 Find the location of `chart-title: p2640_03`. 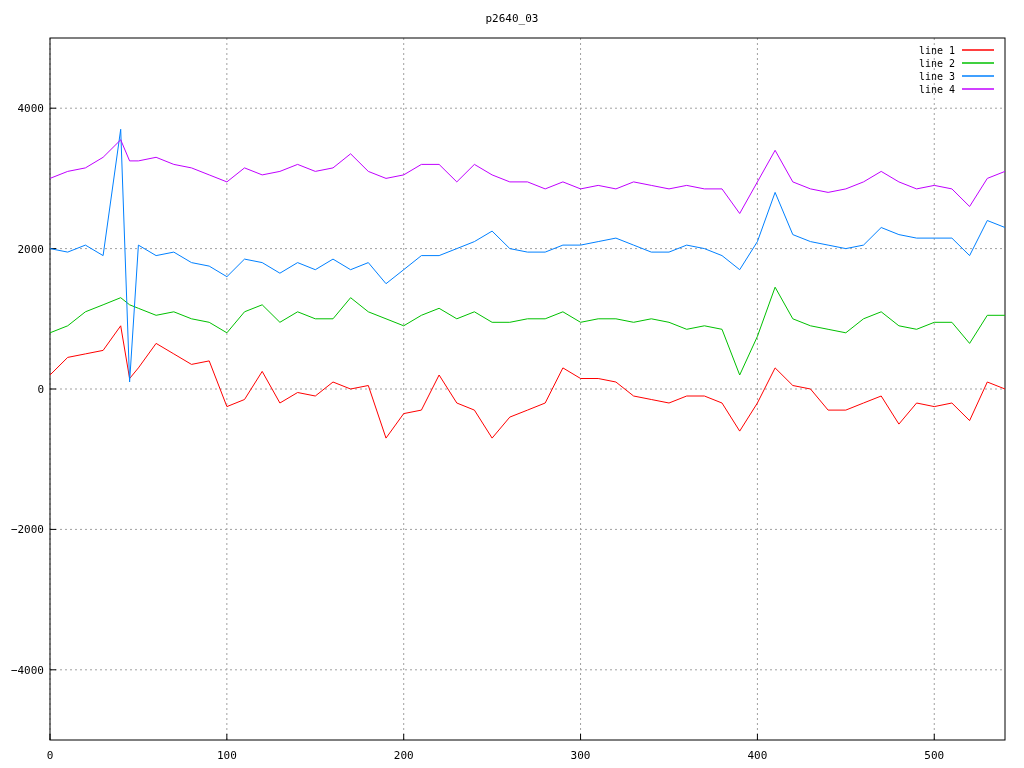

chart-title: p2640_03 is located at coordinates (512, 18).